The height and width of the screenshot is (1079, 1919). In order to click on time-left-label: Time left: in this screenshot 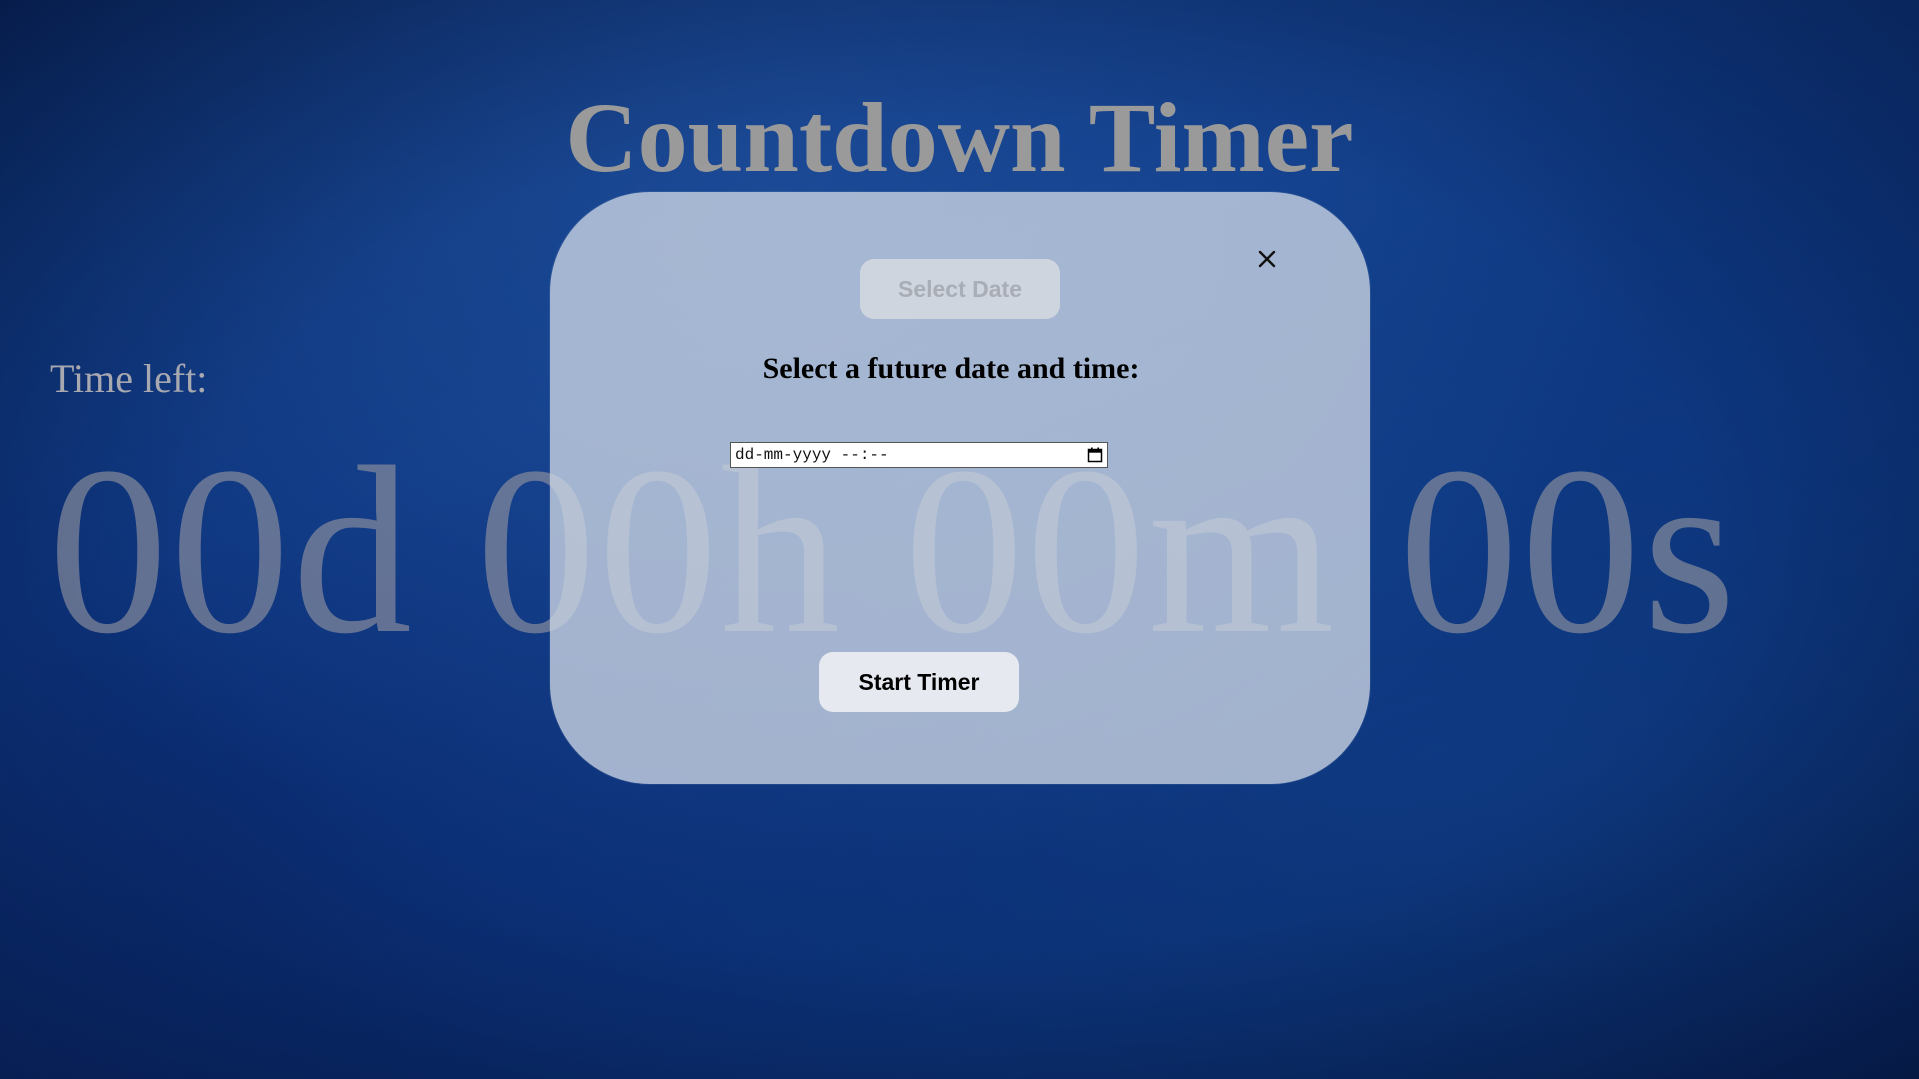, I will do `click(129, 378)`.